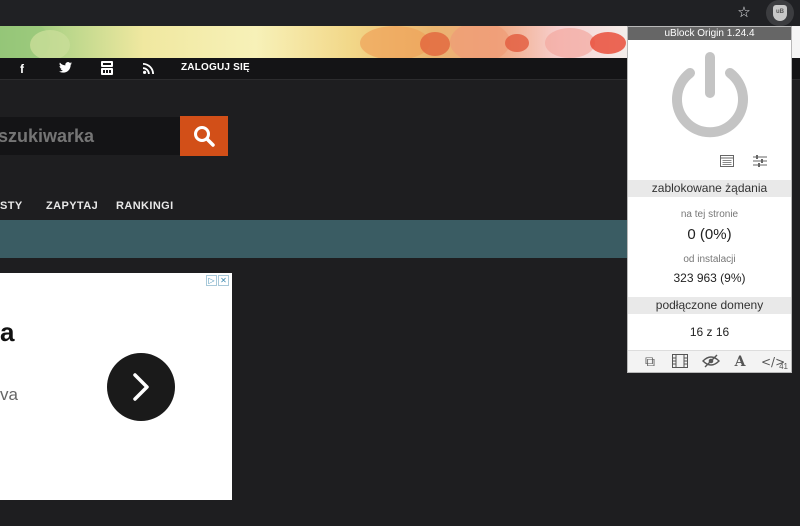  I want to click on logger-icon, so click(727, 161).